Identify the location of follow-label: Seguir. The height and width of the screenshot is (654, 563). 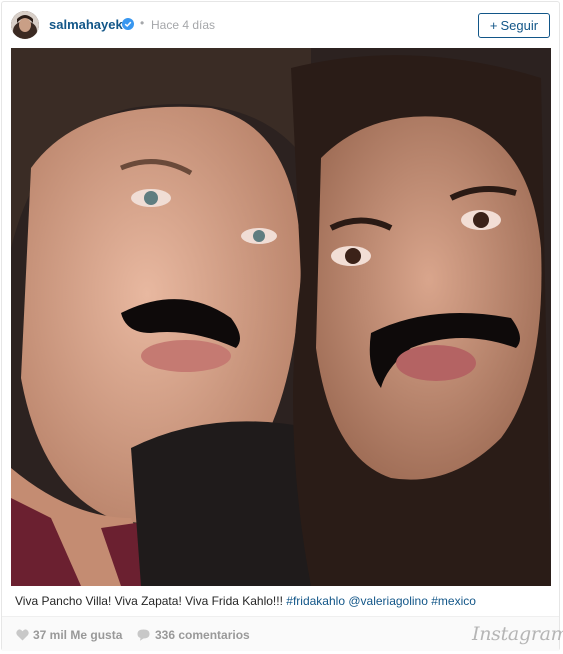
(519, 25).